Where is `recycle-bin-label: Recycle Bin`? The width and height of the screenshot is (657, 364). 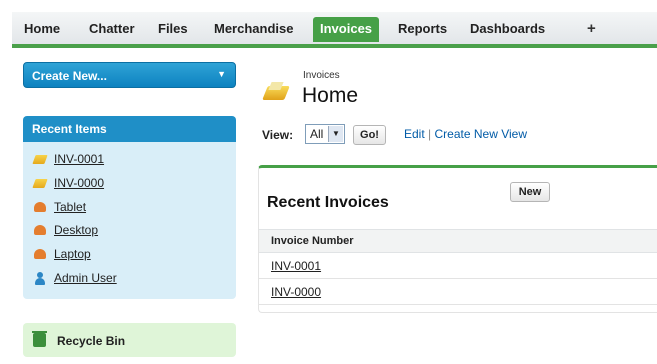
recycle-bin-label: Recycle Bin is located at coordinates (91, 341).